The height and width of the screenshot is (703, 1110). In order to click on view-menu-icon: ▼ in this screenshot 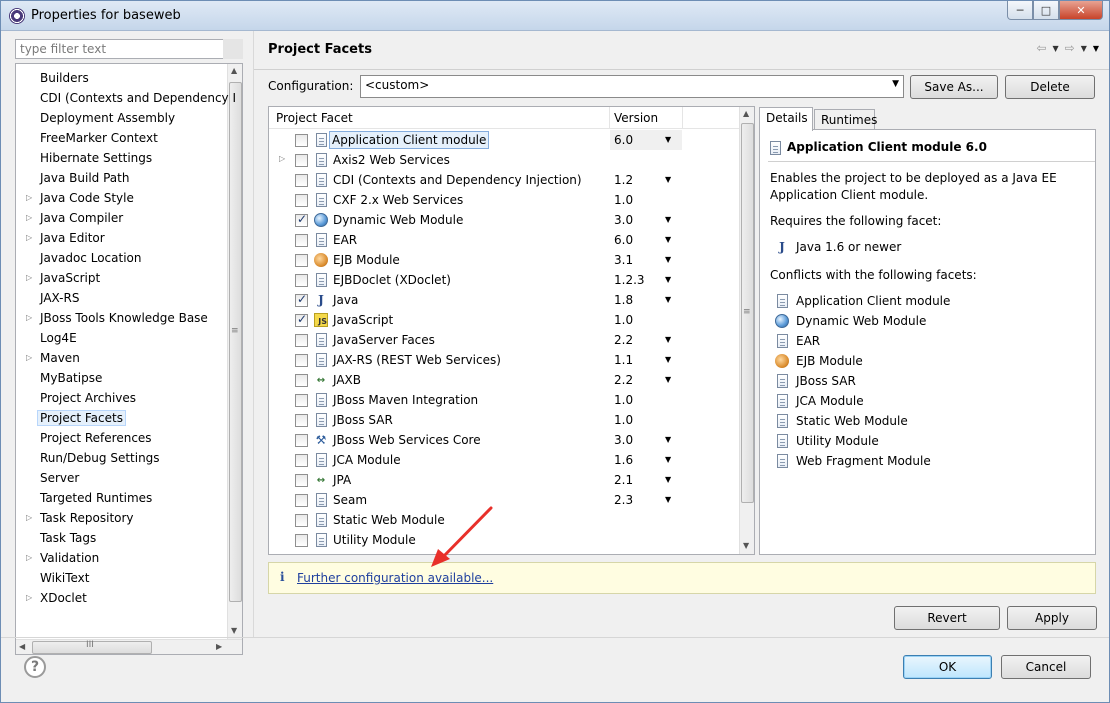, I will do `click(1096, 49)`.